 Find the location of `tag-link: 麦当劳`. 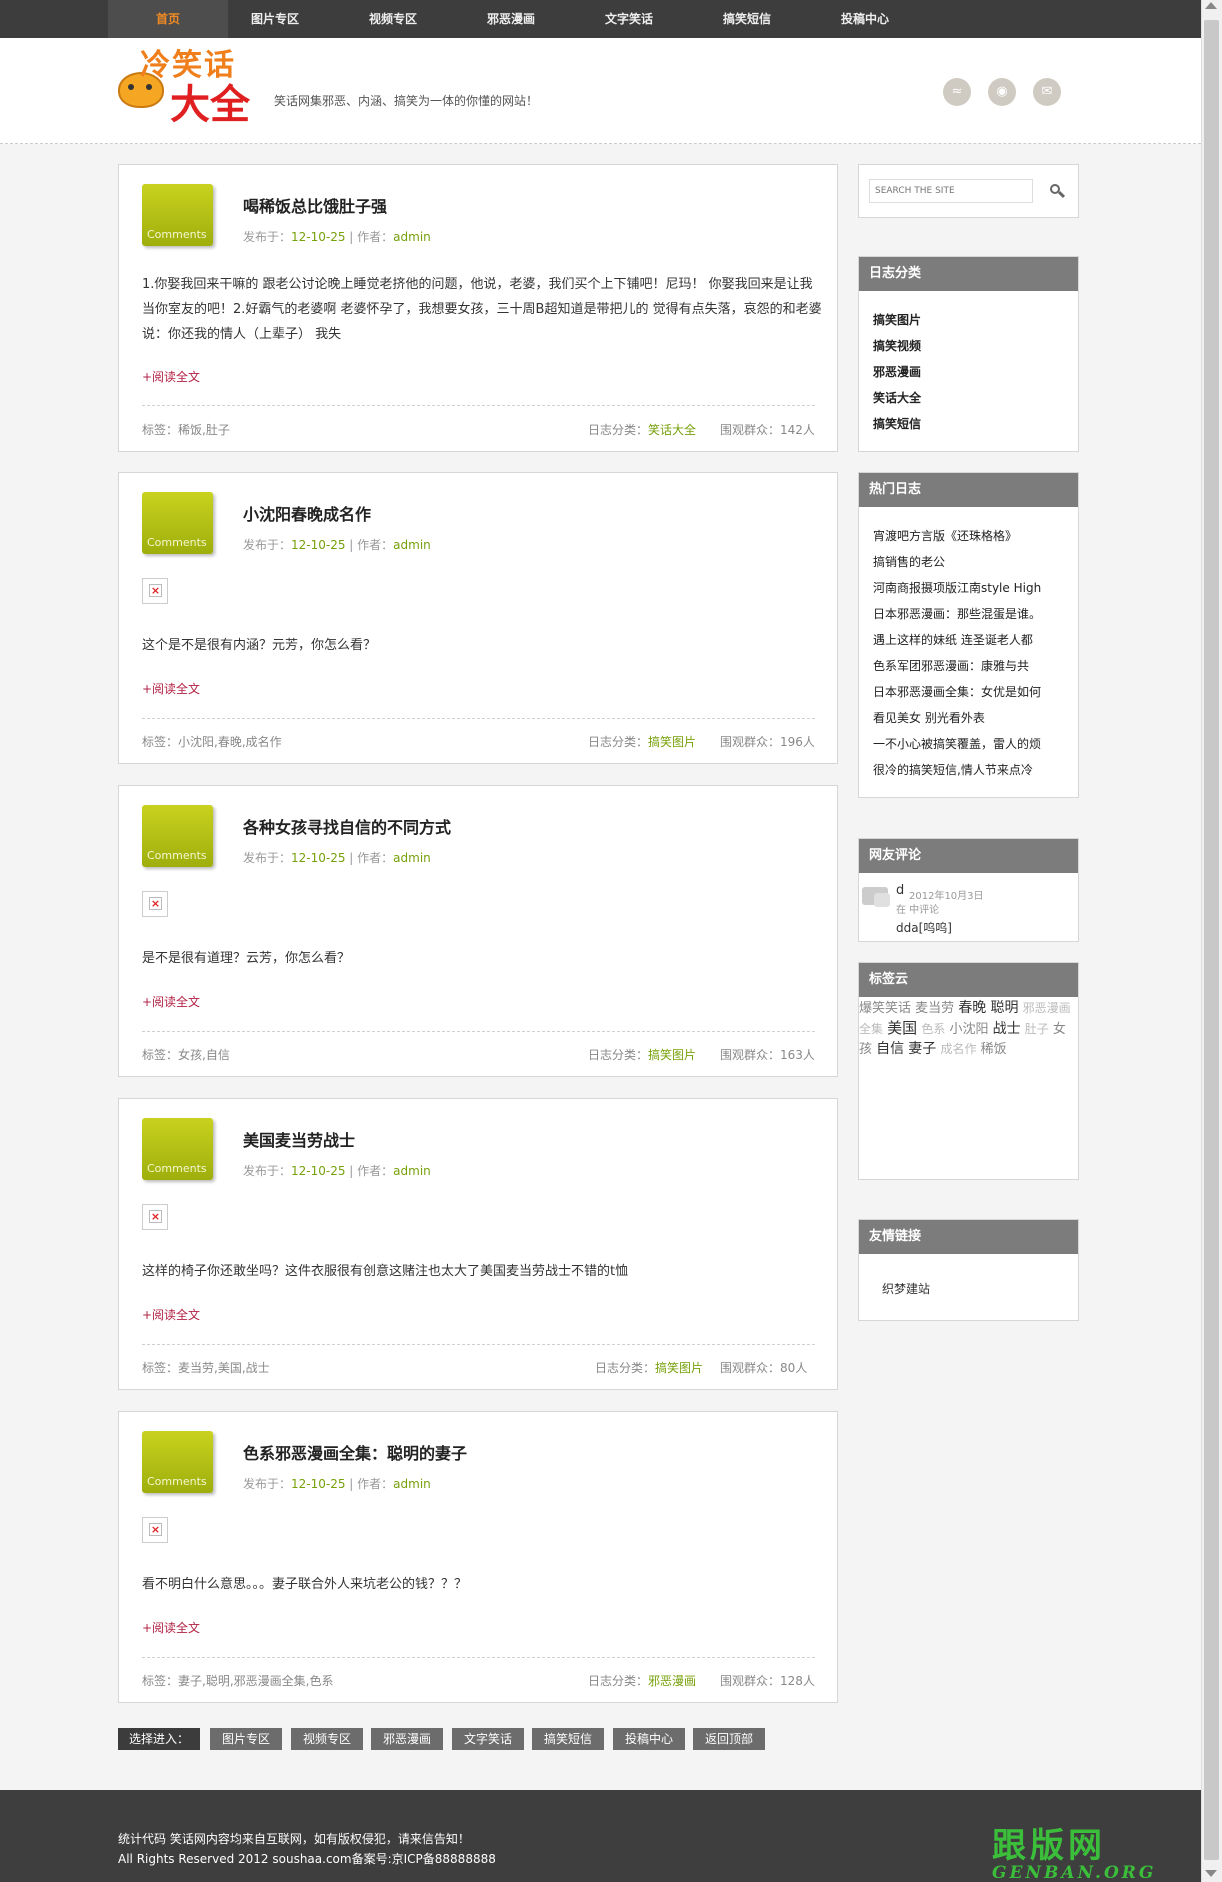

tag-link: 麦当劳 is located at coordinates (934, 1008).